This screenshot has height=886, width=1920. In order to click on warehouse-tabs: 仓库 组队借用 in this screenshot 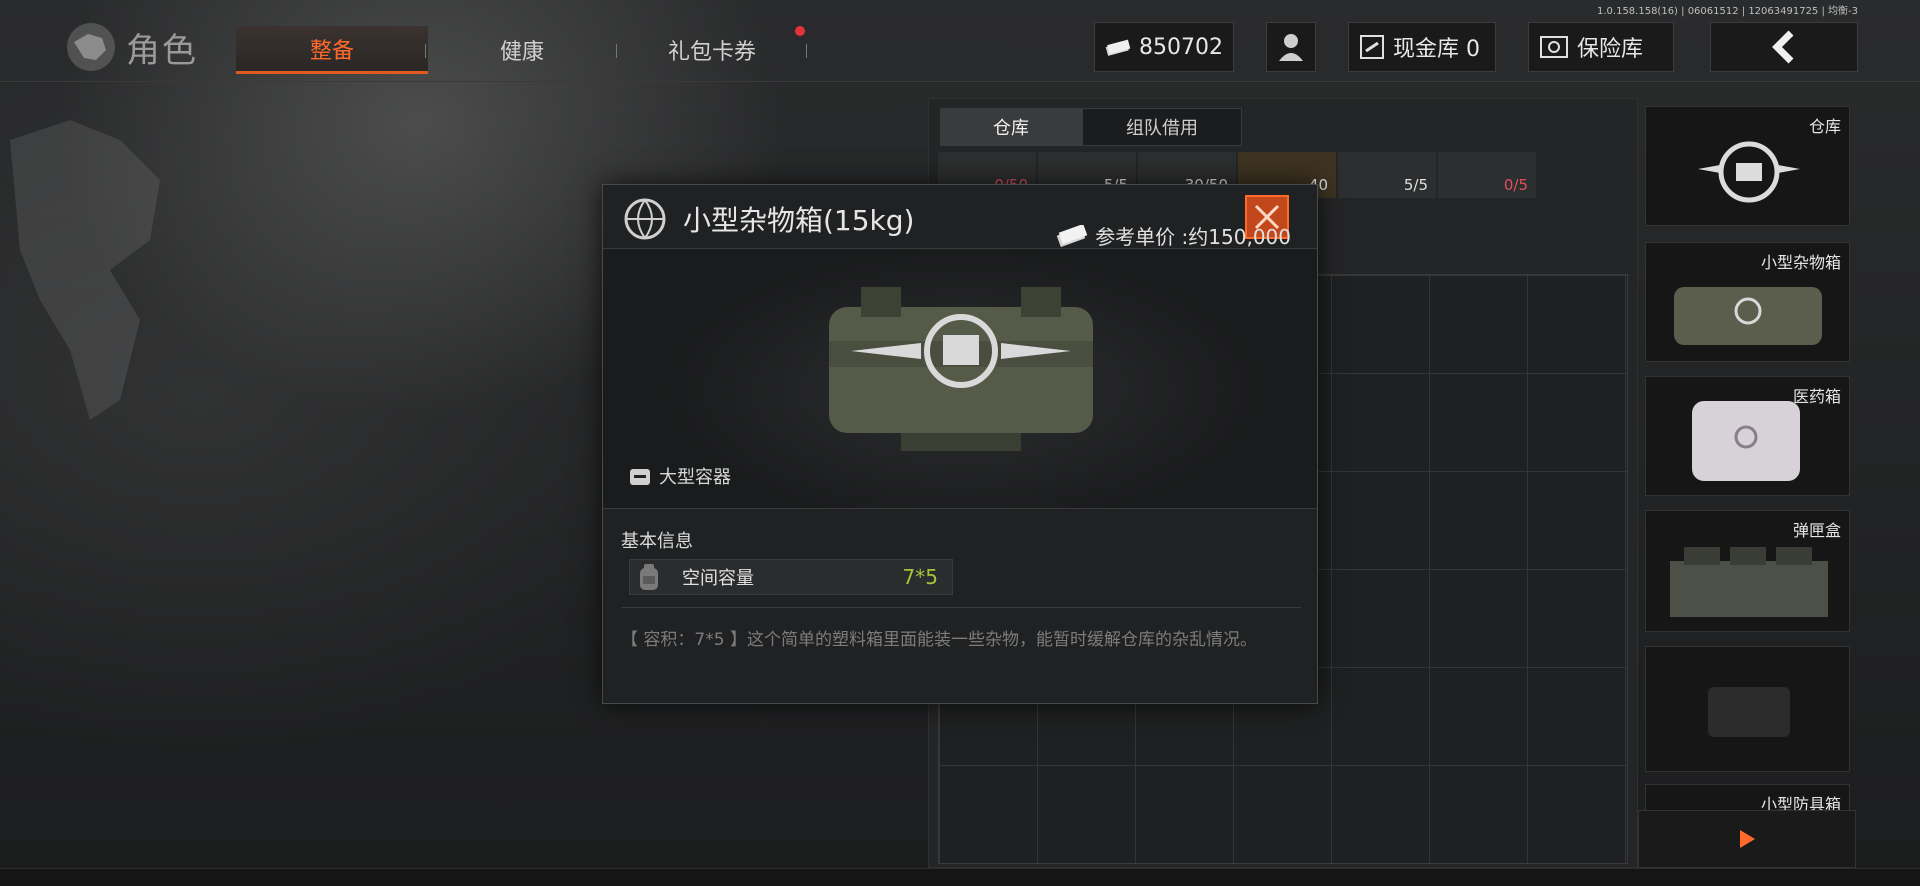, I will do `click(1091, 127)`.